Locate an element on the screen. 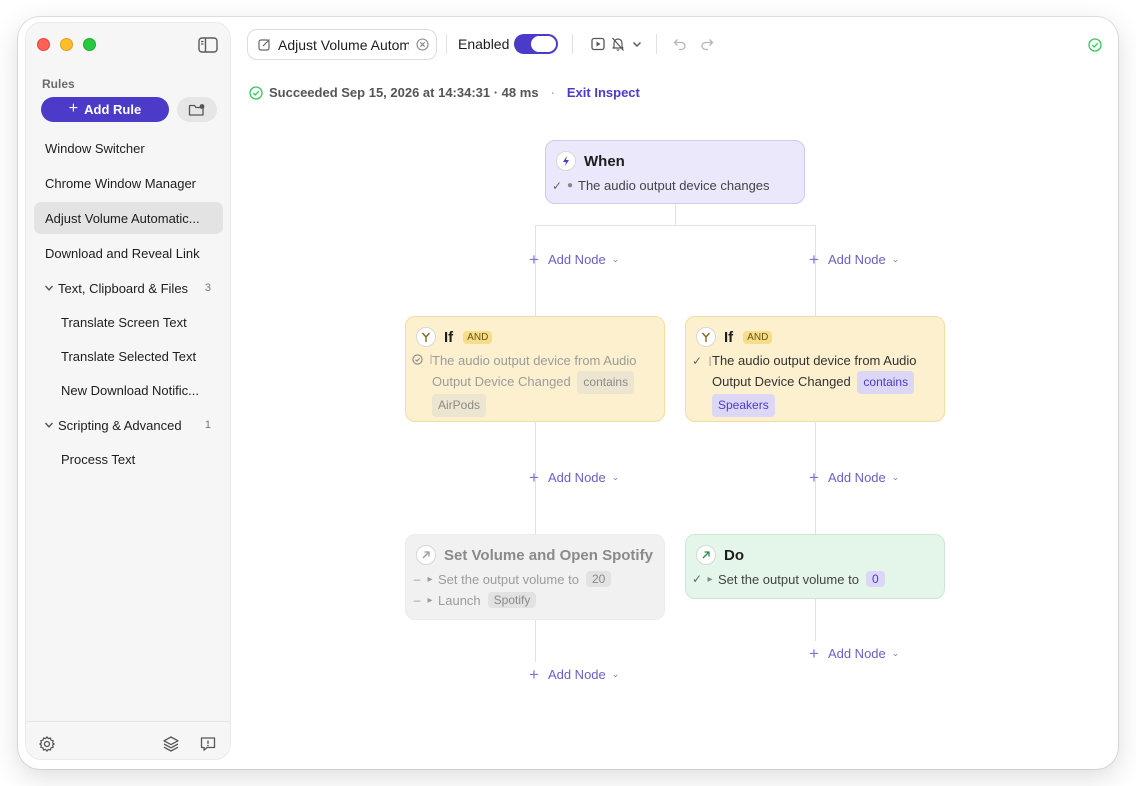 The image size is (1136, 786). value-chip: AirPods is located at coordinates (459, 405).